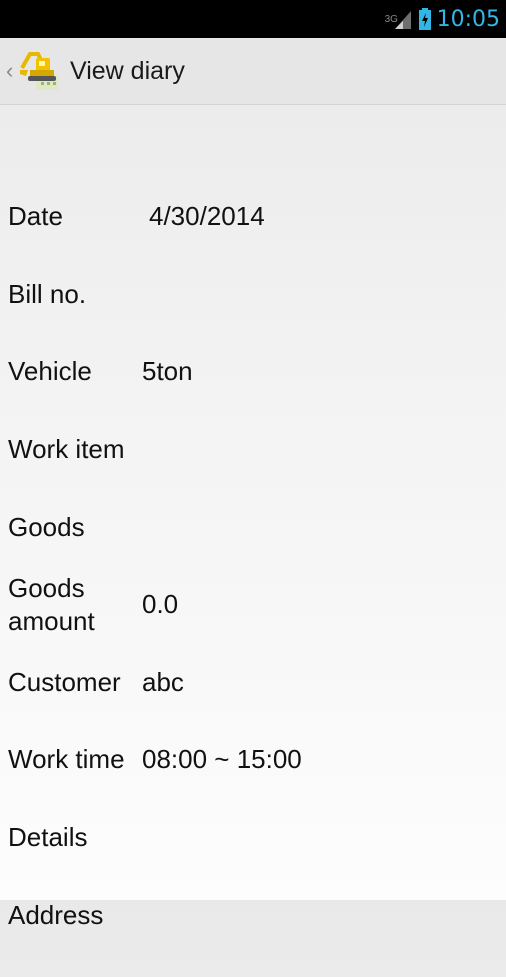 This screenshot has width=506, height=977. Describe the element at coordinates (207, 216) in the screenshot. I see `date-value: 4/30/2014` at that location.